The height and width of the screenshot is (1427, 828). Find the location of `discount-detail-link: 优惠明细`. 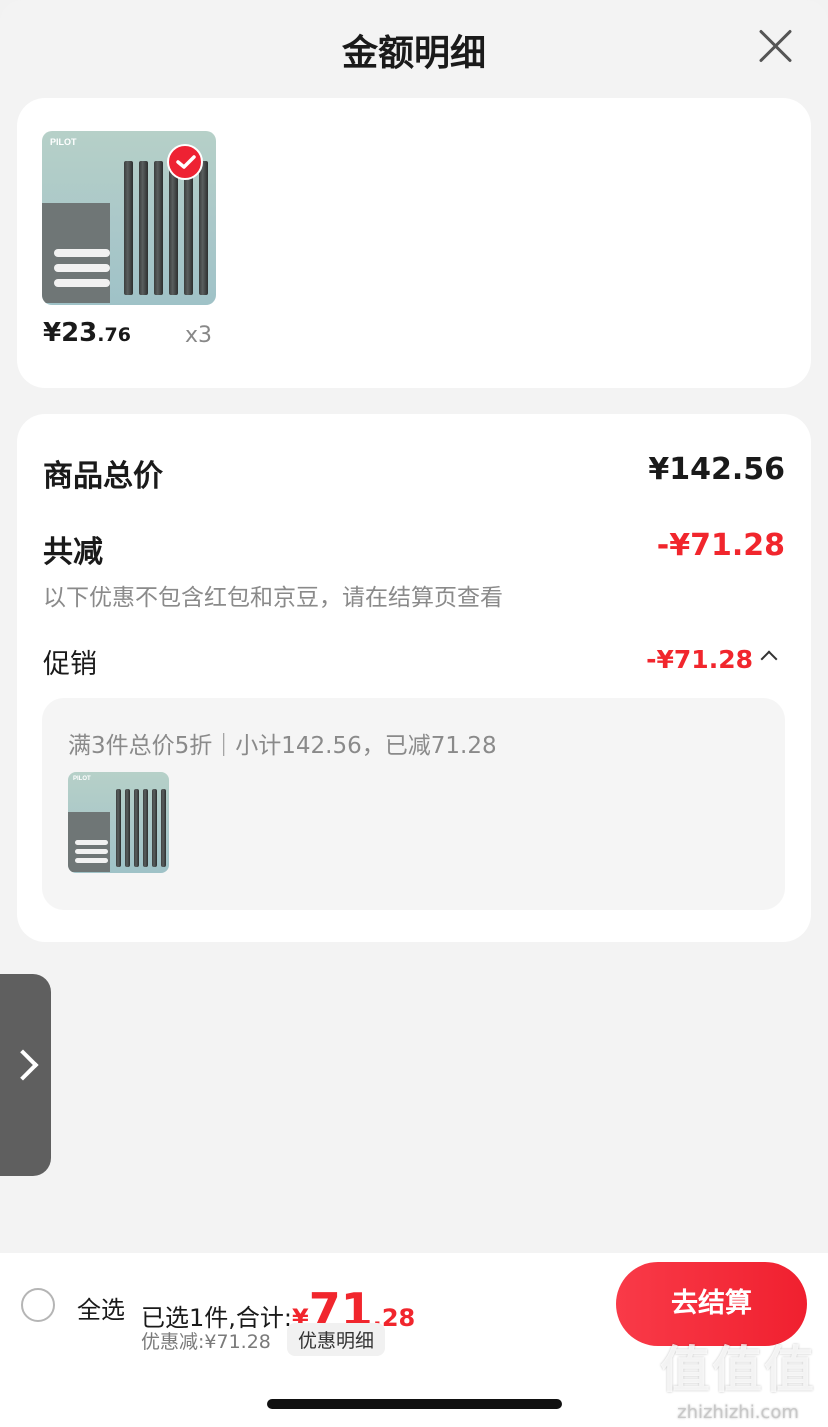

discount-detail-link: 优惠明细 is located at coordinates (336, 1339).